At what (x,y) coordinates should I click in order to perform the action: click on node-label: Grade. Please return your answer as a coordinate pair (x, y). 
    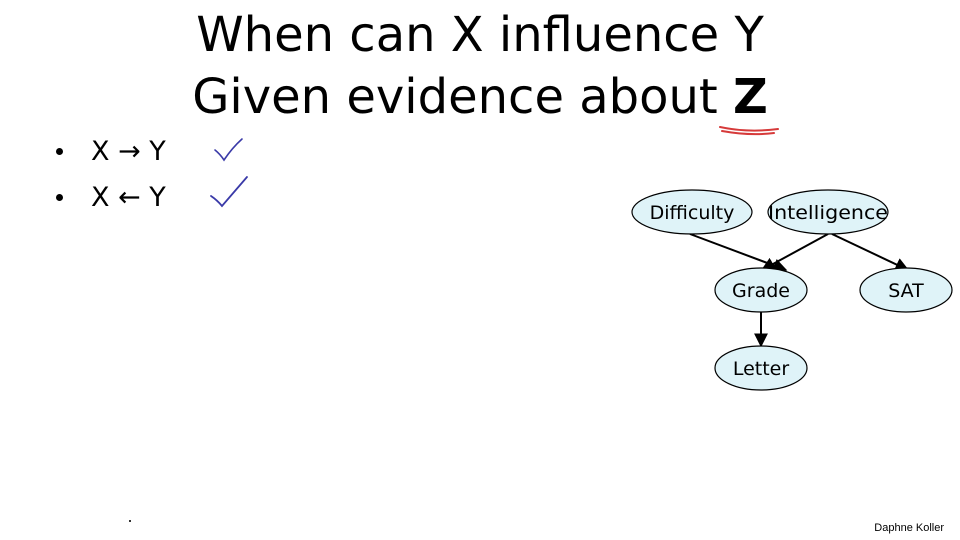
    Looking at the image, I should click on (761, 291).